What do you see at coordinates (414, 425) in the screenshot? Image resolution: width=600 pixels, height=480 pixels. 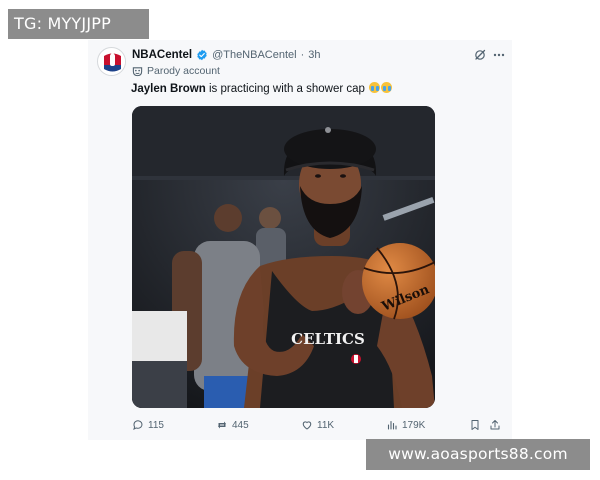 I see `views-count: 179K` at bounding box center [414, 425].